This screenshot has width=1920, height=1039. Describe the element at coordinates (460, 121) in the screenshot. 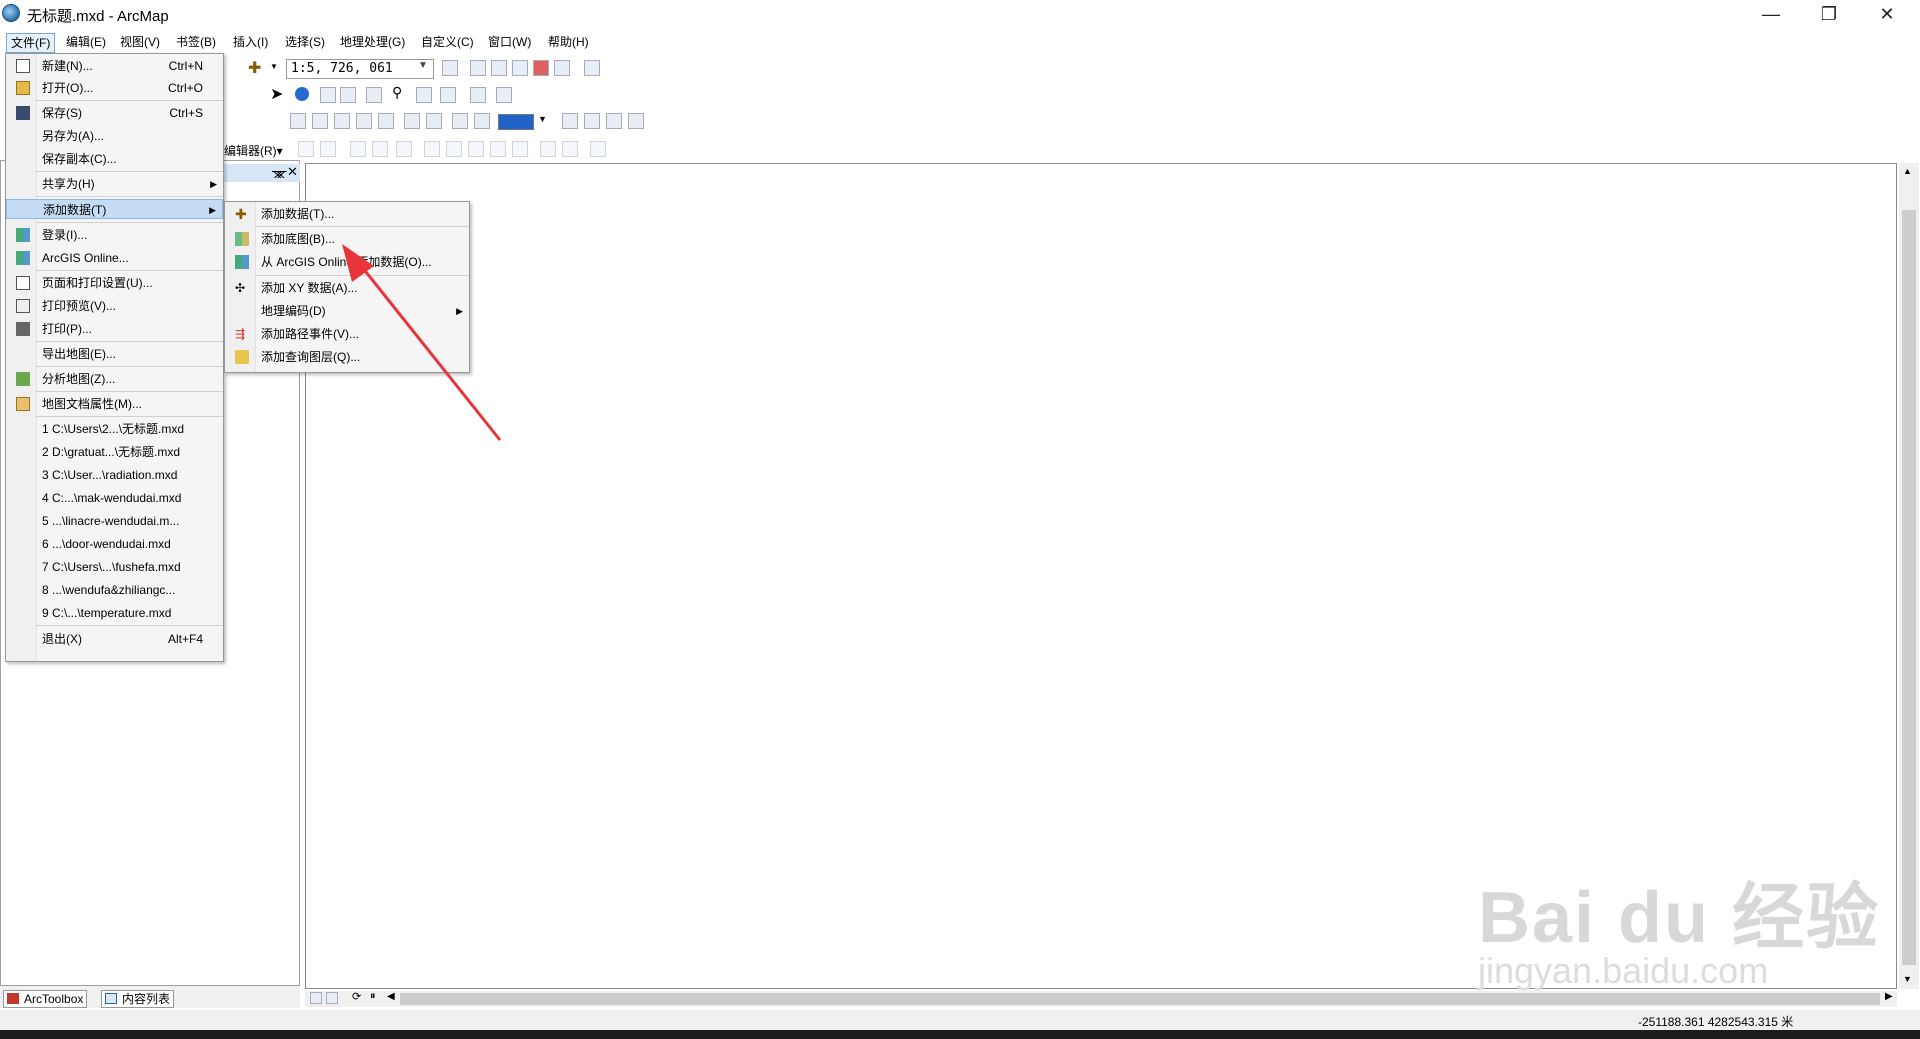

I see `previous-extent-icon` at that location.